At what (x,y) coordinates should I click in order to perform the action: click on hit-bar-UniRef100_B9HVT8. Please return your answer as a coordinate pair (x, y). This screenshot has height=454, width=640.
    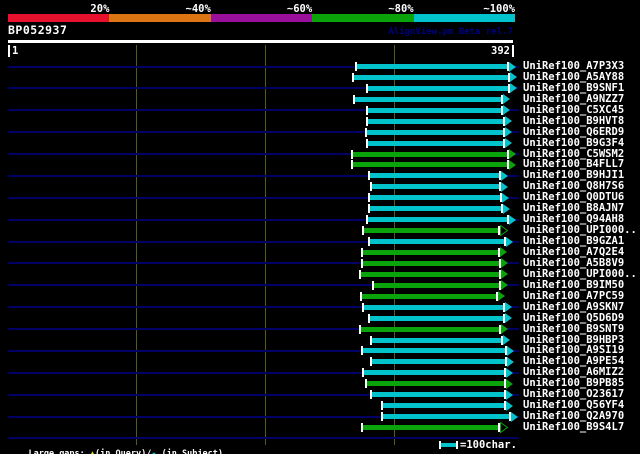
    Looking at the image, I should click on (435, 121).